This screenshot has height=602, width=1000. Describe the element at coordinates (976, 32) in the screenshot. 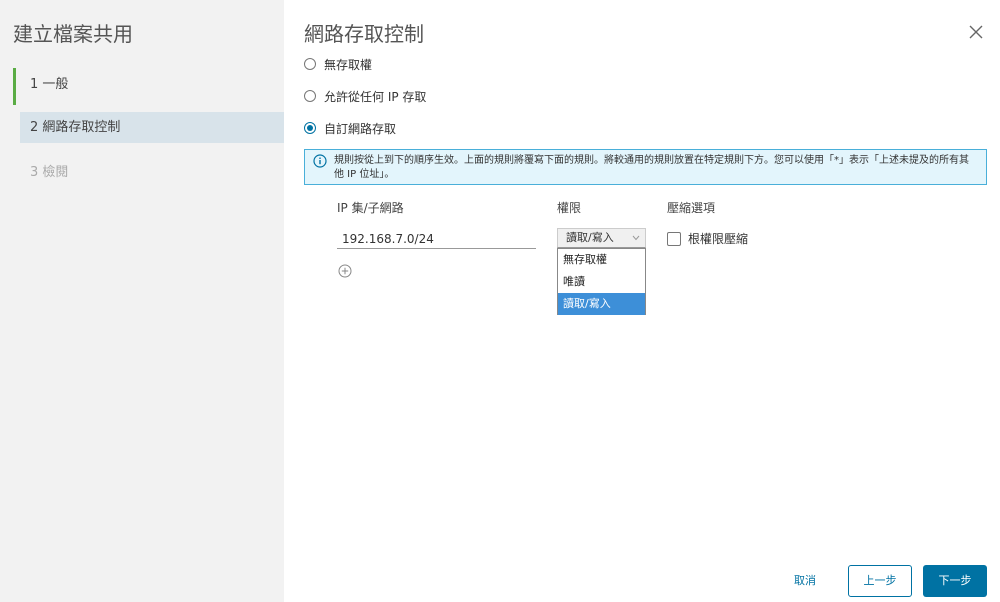

I see `close-icon` at that location.